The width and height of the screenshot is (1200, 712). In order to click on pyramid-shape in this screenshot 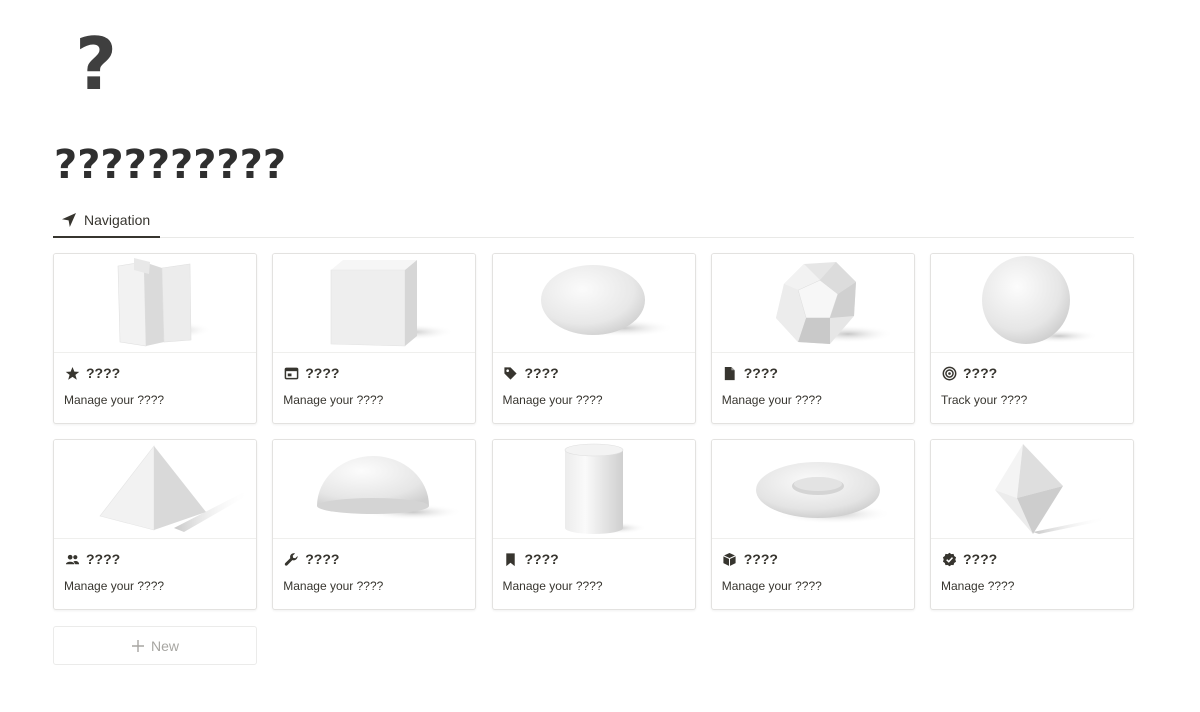, I will do `click(174, 488)`.